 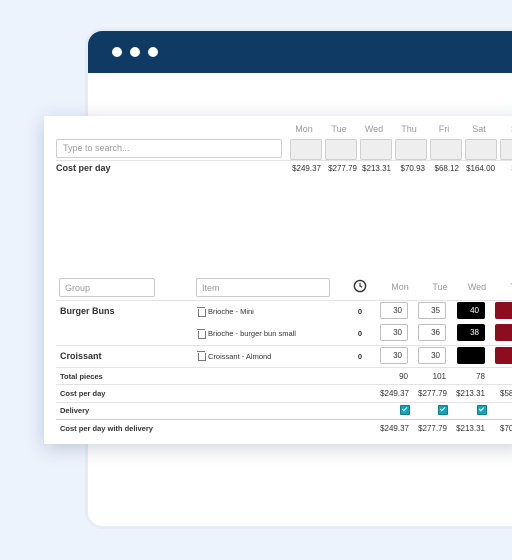 I want to click on summary-cost-label: Cost per day, so click(x=83, y=168).